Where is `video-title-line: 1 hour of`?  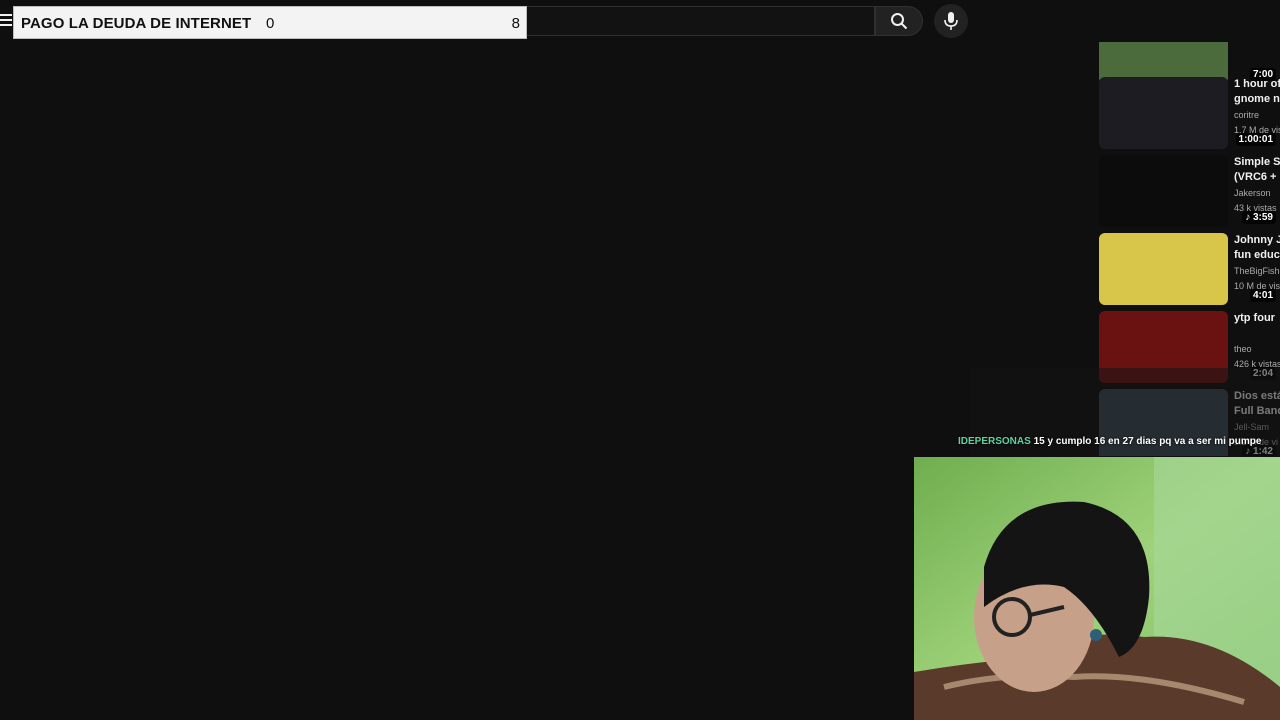
video-title-line: 1 hour of is located at coordinates (1257, 84).